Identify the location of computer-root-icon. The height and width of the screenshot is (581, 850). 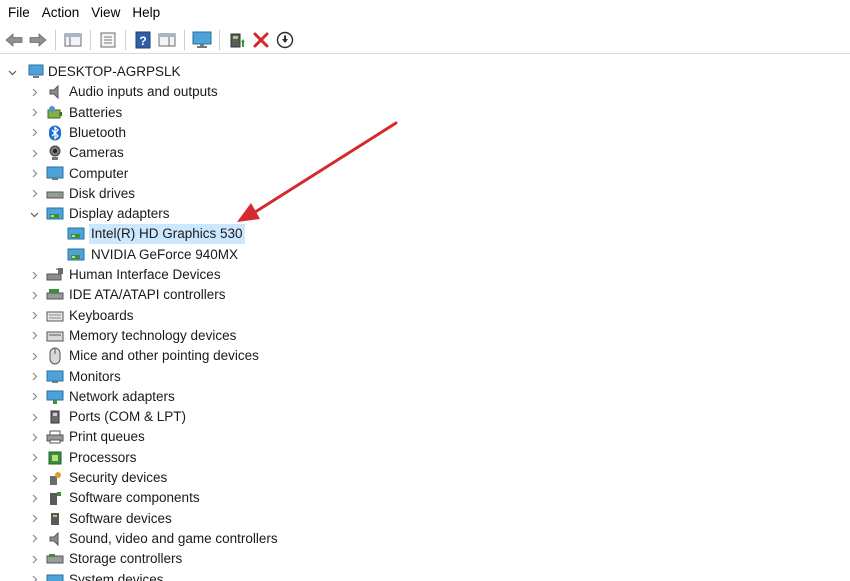
(36, 72).